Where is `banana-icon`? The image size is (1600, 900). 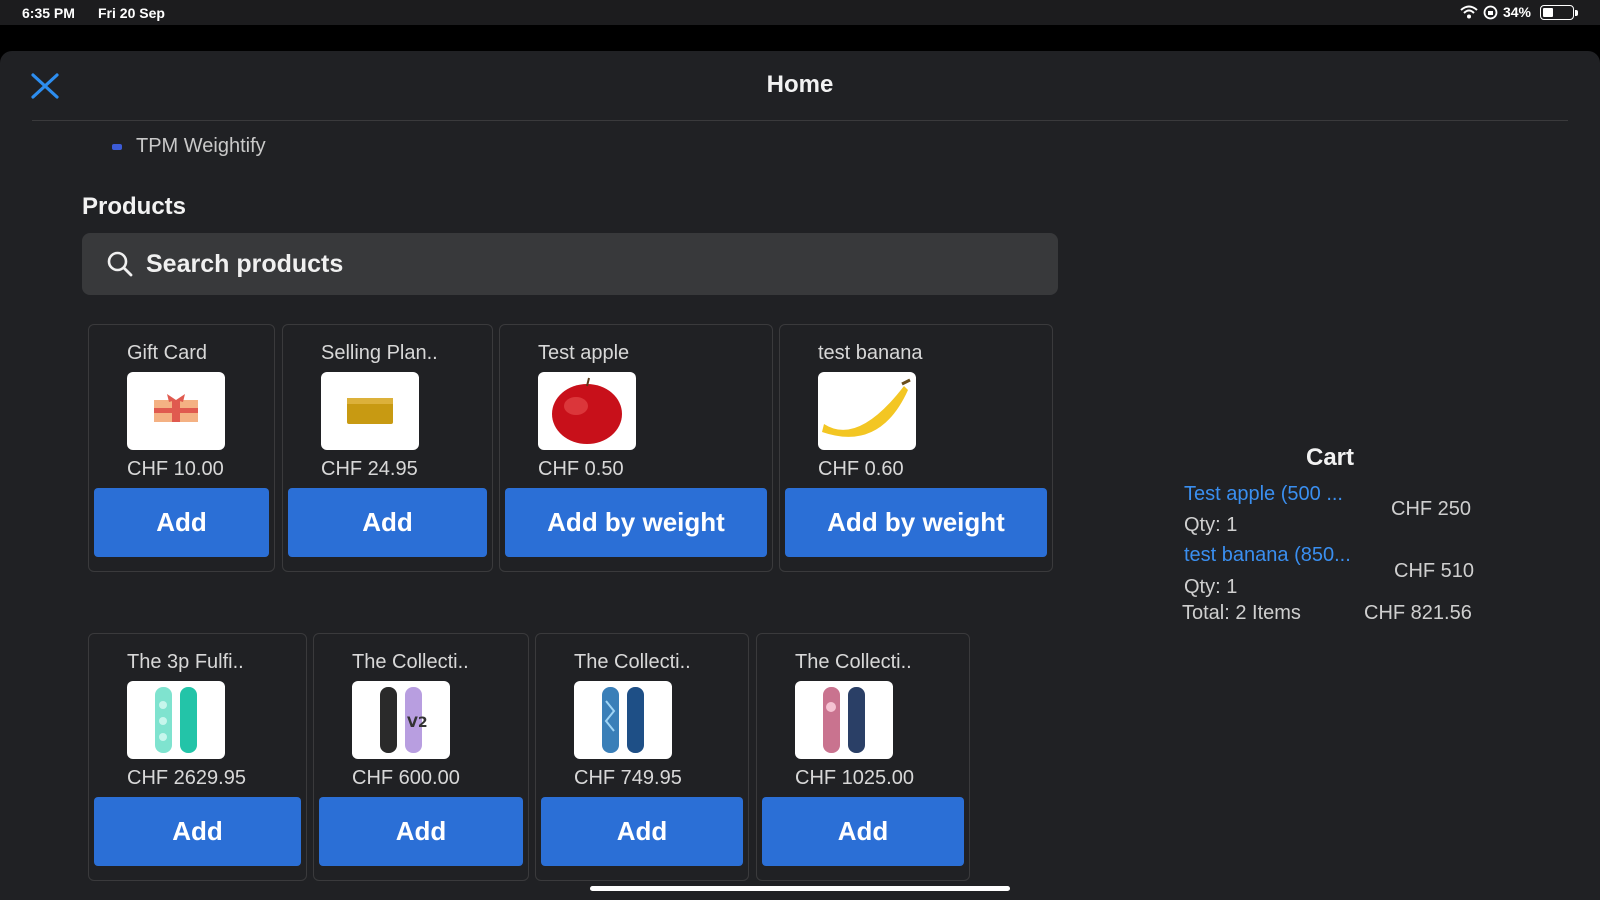 banana-icon is located at coordinates (866, 407).